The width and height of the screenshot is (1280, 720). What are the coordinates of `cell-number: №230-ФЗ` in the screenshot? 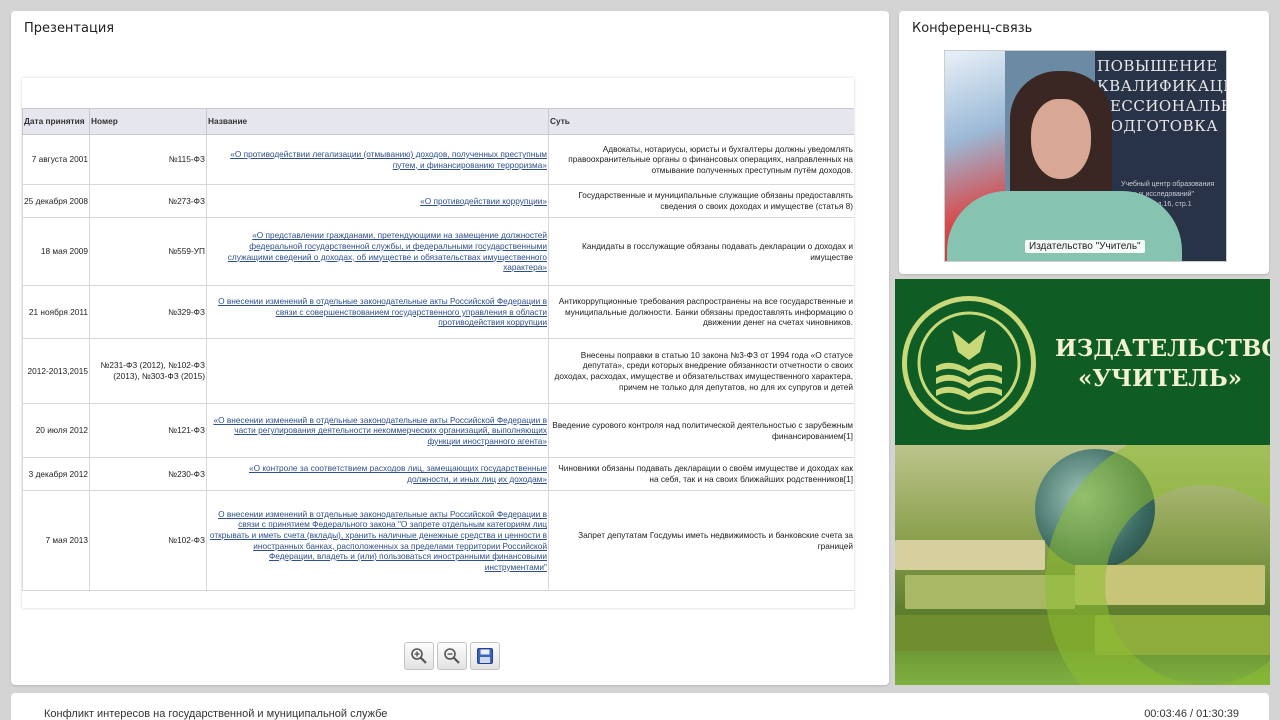 It's located at (148, 474).